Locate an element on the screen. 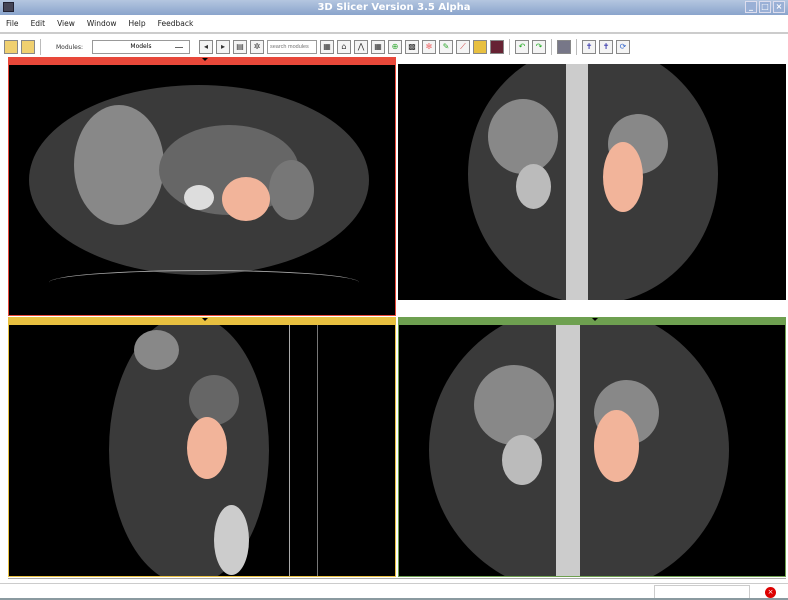 Image resolution: width=788 pixels, height=600 pixels. editor-icon: ✎ is located at coordinates (445, 47).